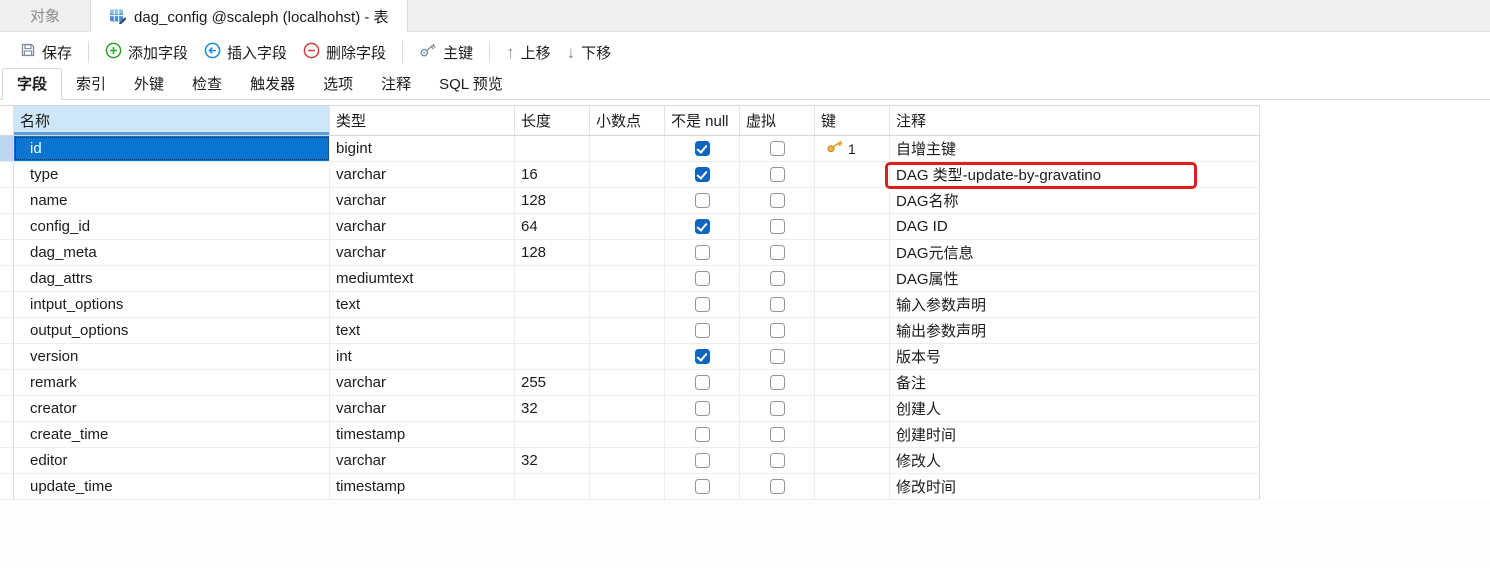  Describe the element at coordinates (172, 486) in the screenshot. I see `field-name-cell: update_time` at that location.